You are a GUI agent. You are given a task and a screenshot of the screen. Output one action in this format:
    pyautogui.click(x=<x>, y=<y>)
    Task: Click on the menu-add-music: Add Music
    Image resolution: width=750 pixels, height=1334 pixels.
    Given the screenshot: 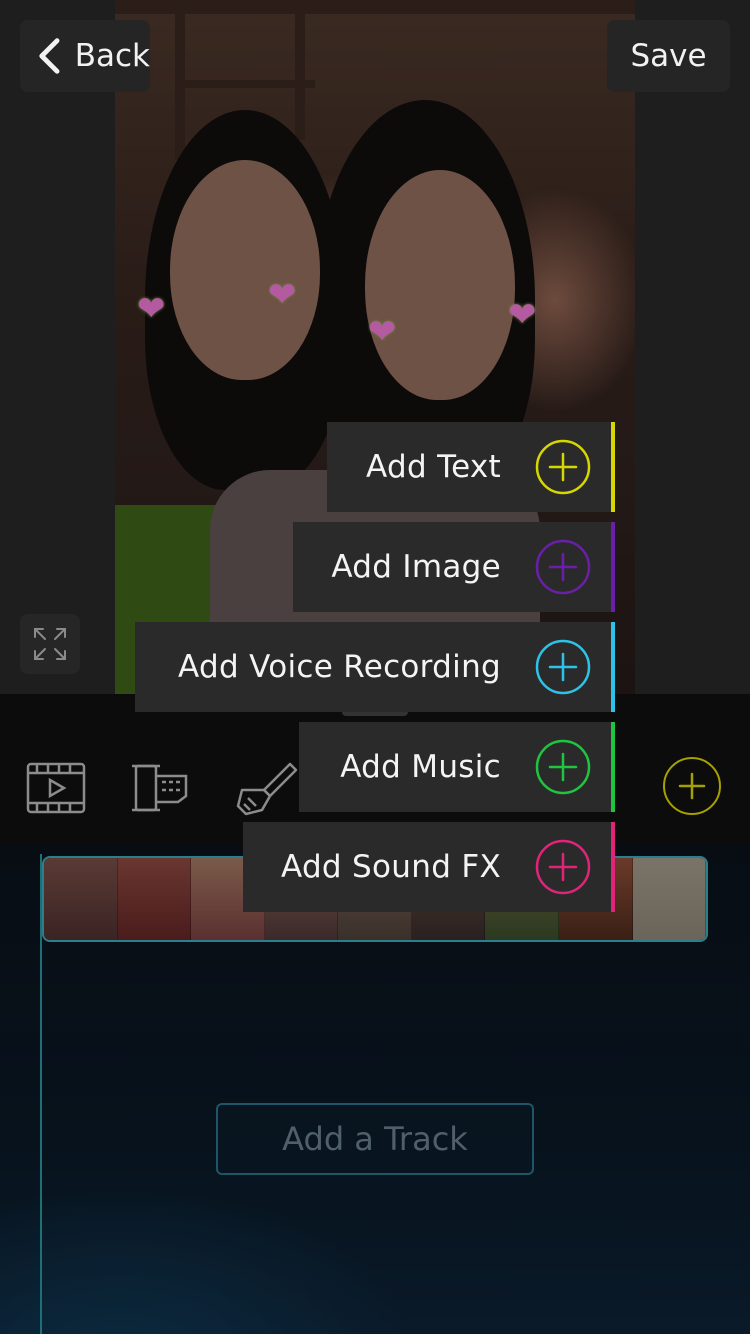 What is the action you would take?
    pyautogui.click(x=457, y=767)
    